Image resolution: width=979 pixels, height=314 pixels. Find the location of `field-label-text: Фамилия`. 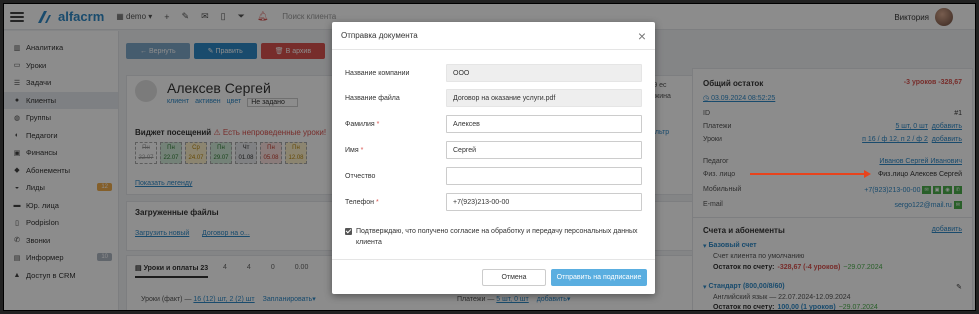

field-label-text: Фамилия is located at coordinates (360, 124).